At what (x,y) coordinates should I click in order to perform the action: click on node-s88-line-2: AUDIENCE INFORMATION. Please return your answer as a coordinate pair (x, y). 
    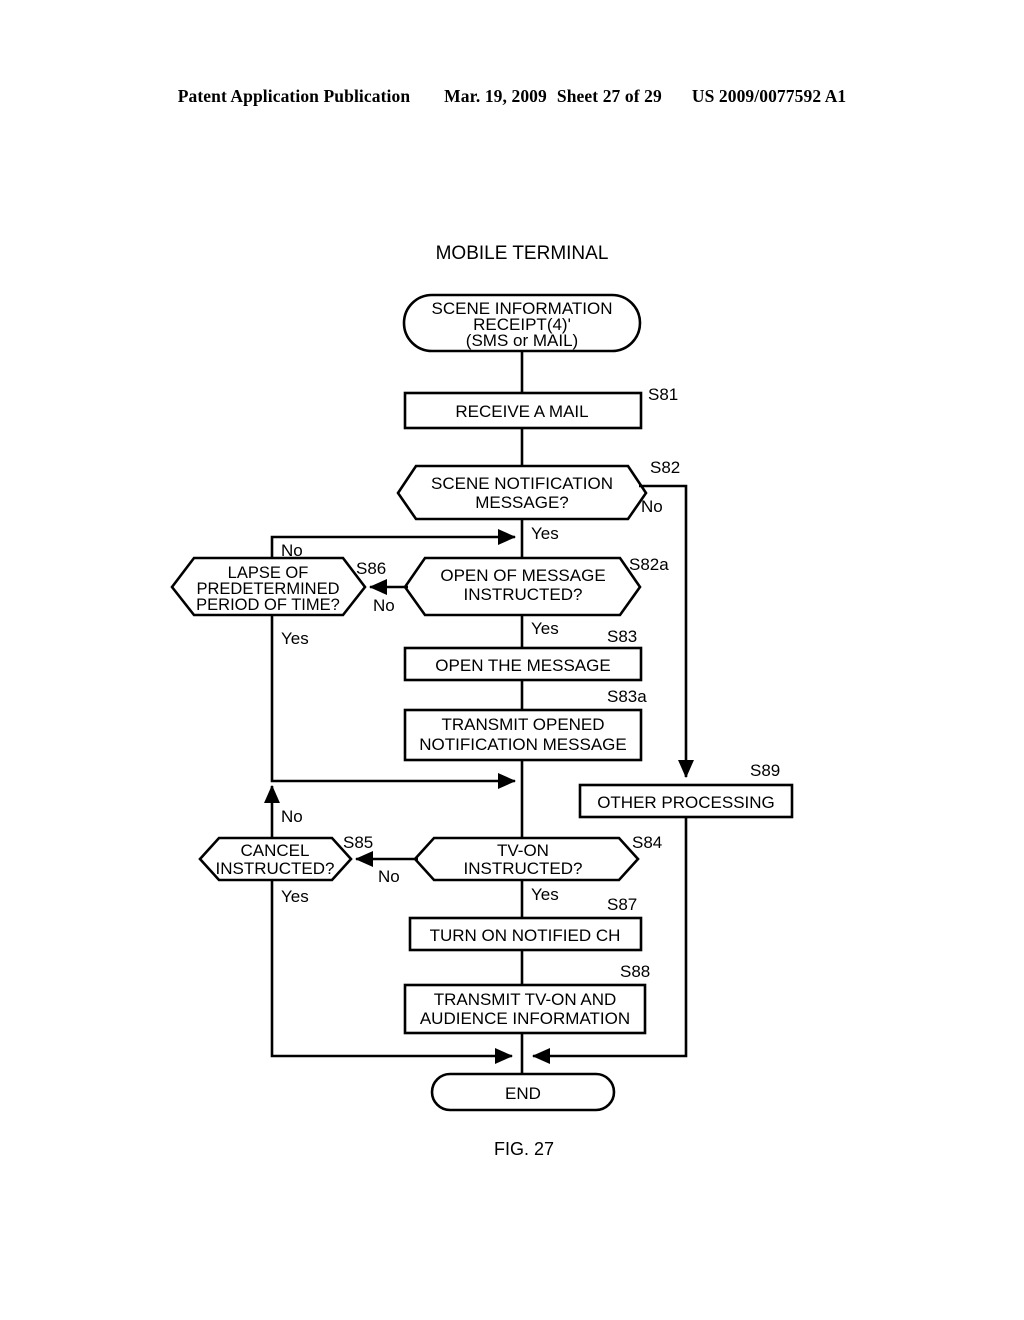
    Looking at the image, I should click on (525, 1018).